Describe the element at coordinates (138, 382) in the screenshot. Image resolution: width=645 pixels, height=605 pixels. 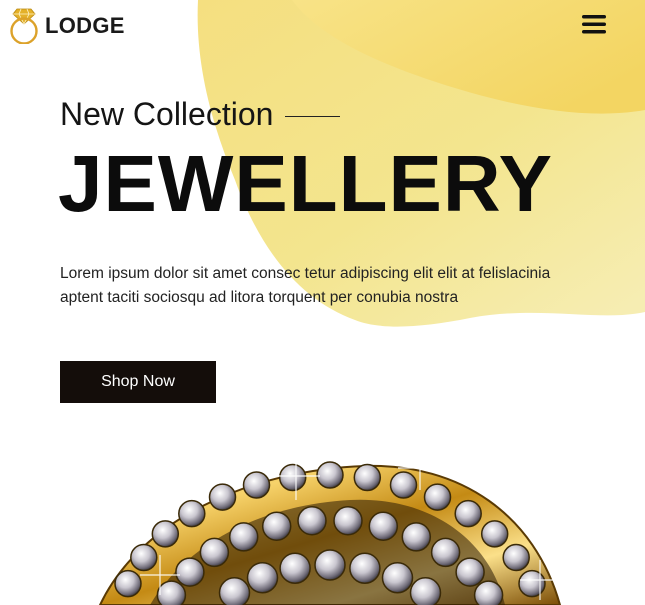
I see `shop-now-button: Shop Now` at that location.